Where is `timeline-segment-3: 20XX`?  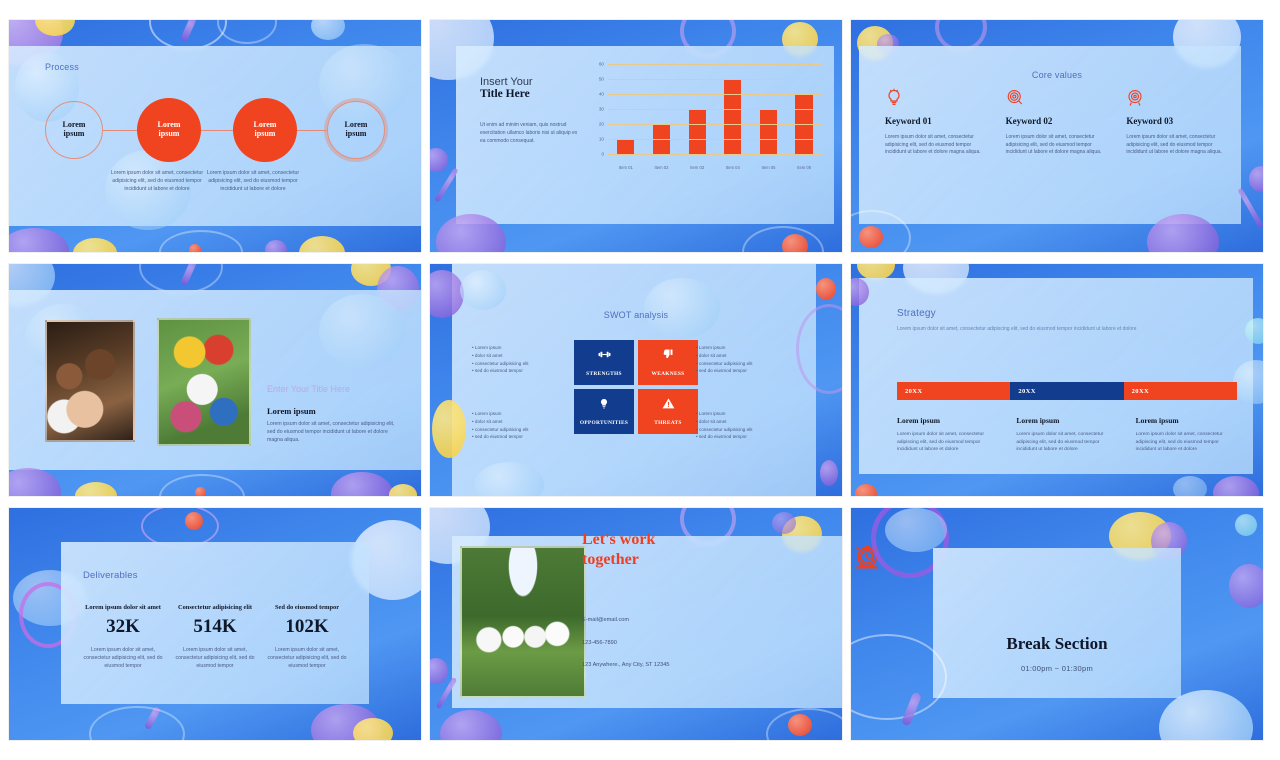
timeline-segment-3: 20XX is located at coordinates (1180, 391).